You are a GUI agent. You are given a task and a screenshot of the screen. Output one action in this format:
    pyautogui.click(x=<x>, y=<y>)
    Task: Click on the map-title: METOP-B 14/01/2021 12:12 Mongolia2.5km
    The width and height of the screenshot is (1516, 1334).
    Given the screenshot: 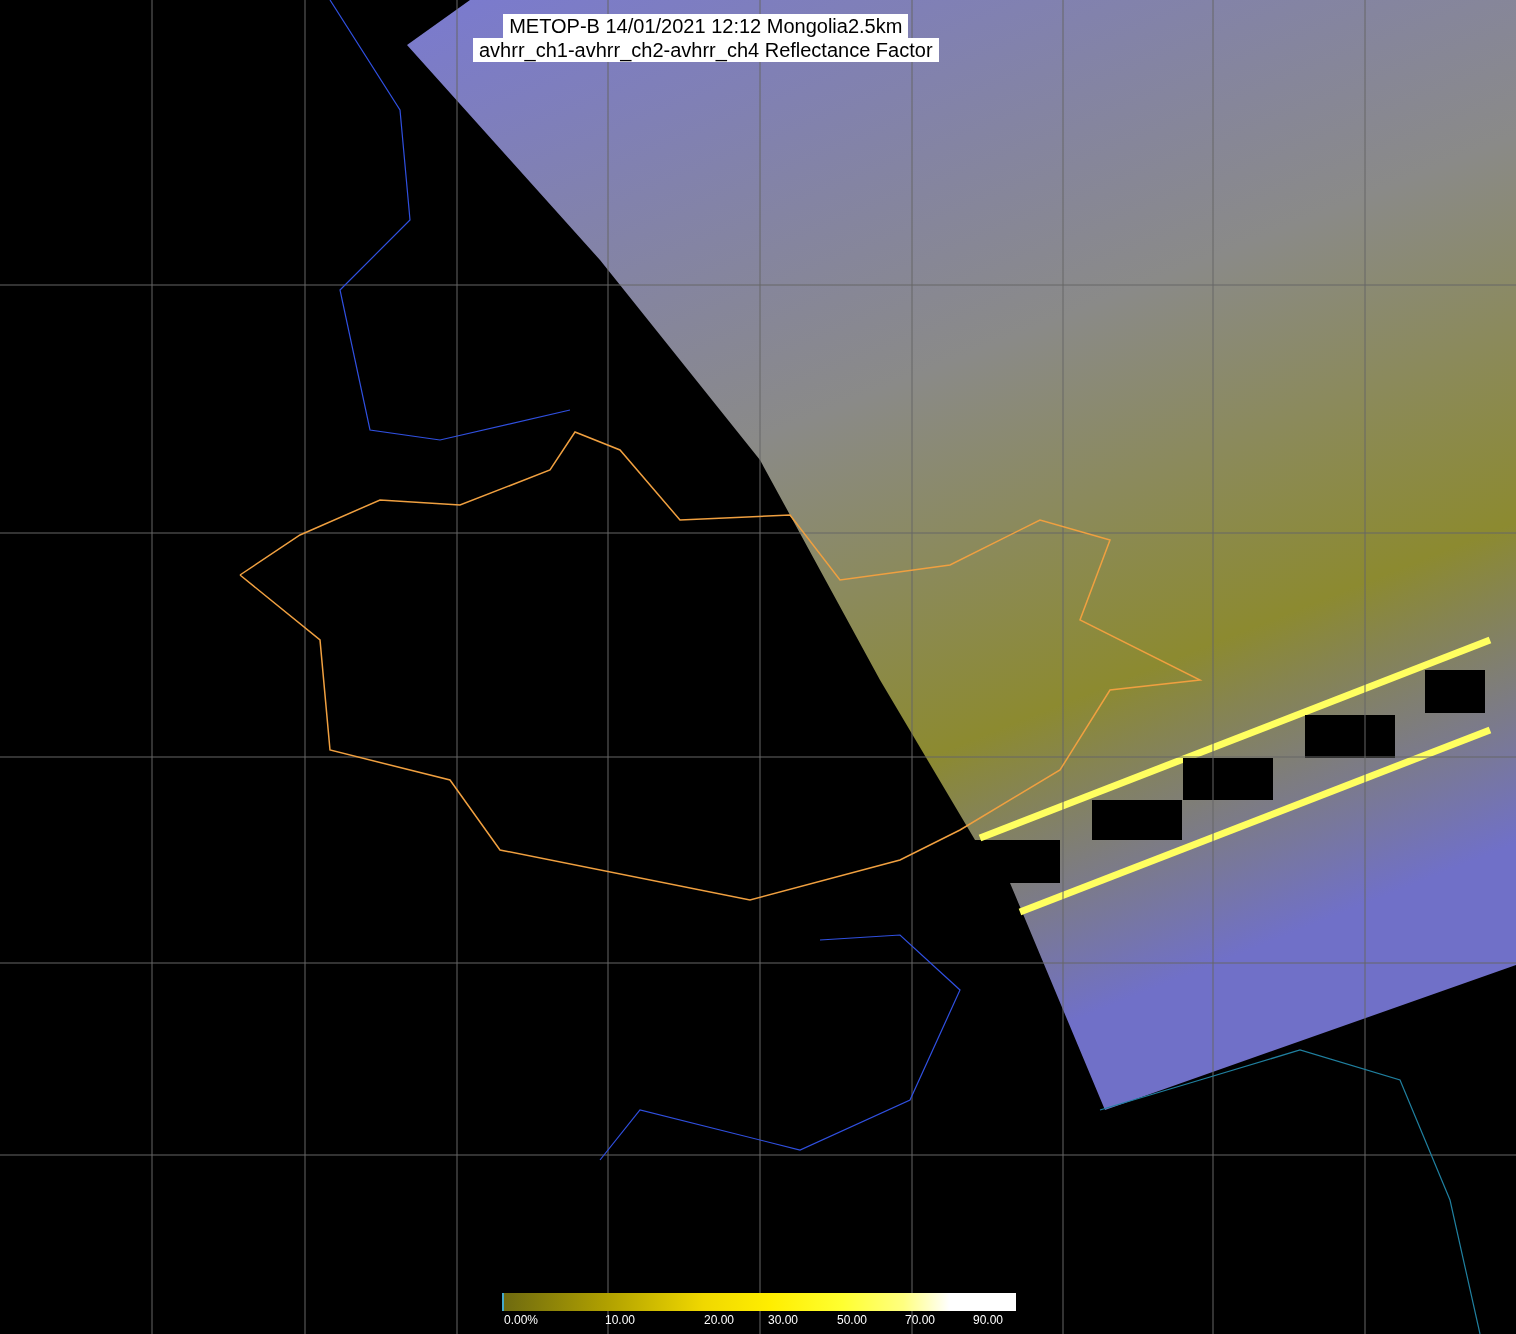 What is the action you would take?
    pyautogui.click(x=706, y=26)
    